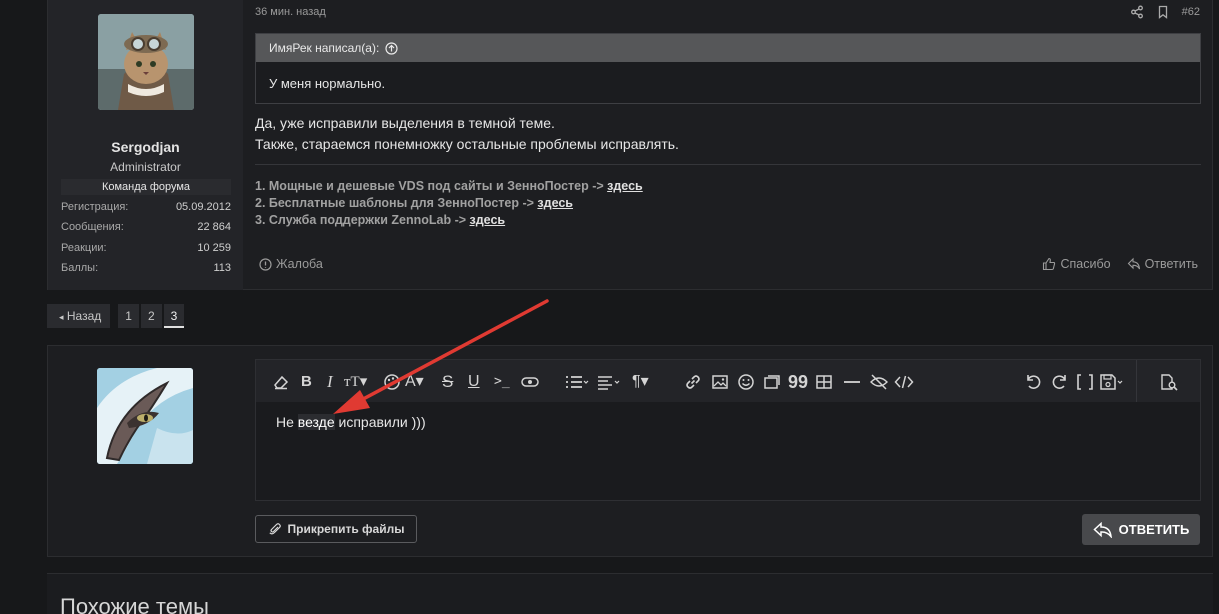 This screenshot has height=614, width=1219. Describe the element at coordinates (746, 382) in the screenshot. I see `smile-icon` at that location.